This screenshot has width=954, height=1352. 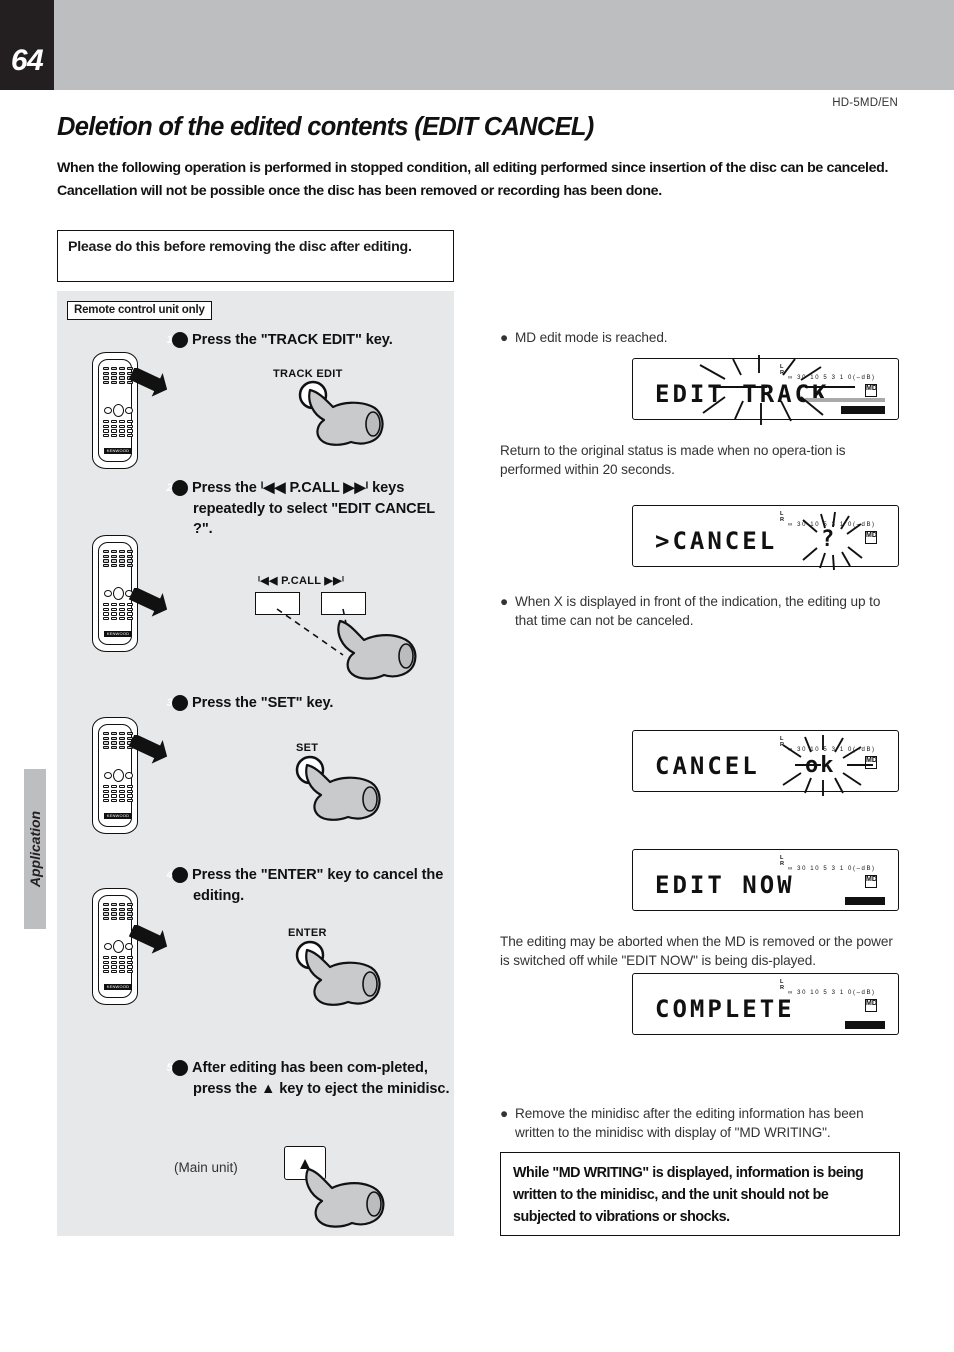 What do you see at coordinates (832, 869) in the screenshot?
I see `lcd-meter-scale-4: ∞ 30 10 5 3 1 0(–dB)` at bounding box center [832, 869].